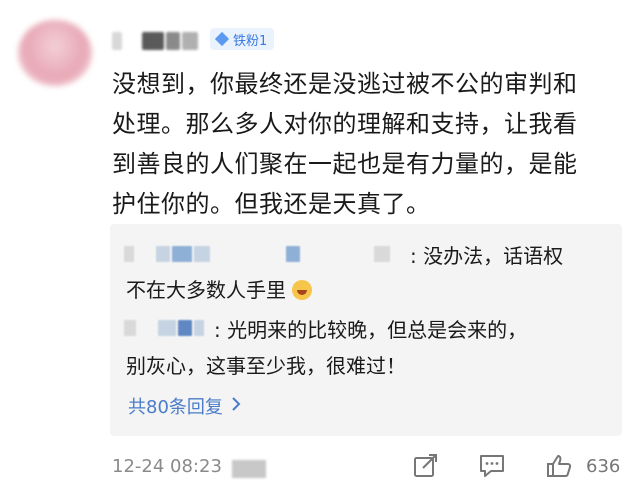  Describe the element at coordinates (345, 84) in the screenshot. I see `comment-line: 没想到，你最终还是没逃过被不公的审判和` at that location.